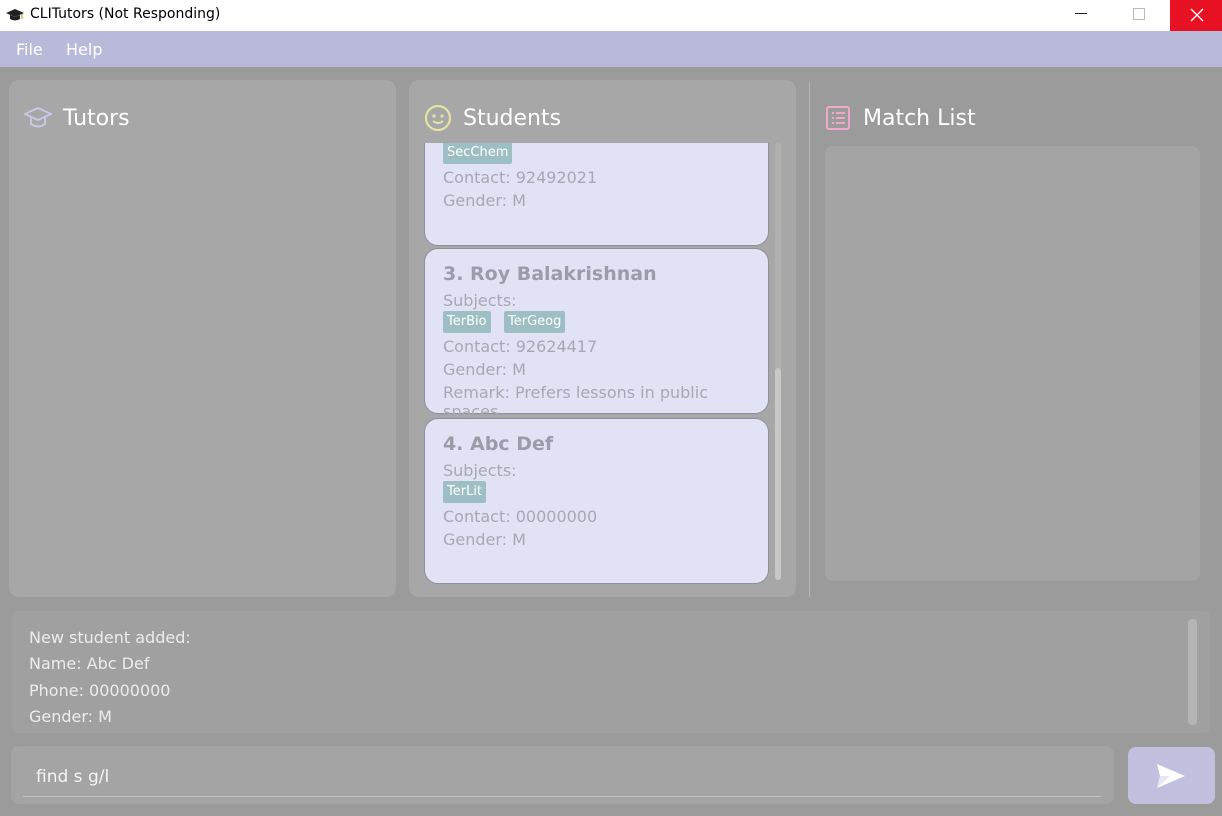  What do you see at coordinates (550, 274) in the screenshot?
I see `student-name: 3. Roy Balakrishnan` at bounding box center [550, 274].